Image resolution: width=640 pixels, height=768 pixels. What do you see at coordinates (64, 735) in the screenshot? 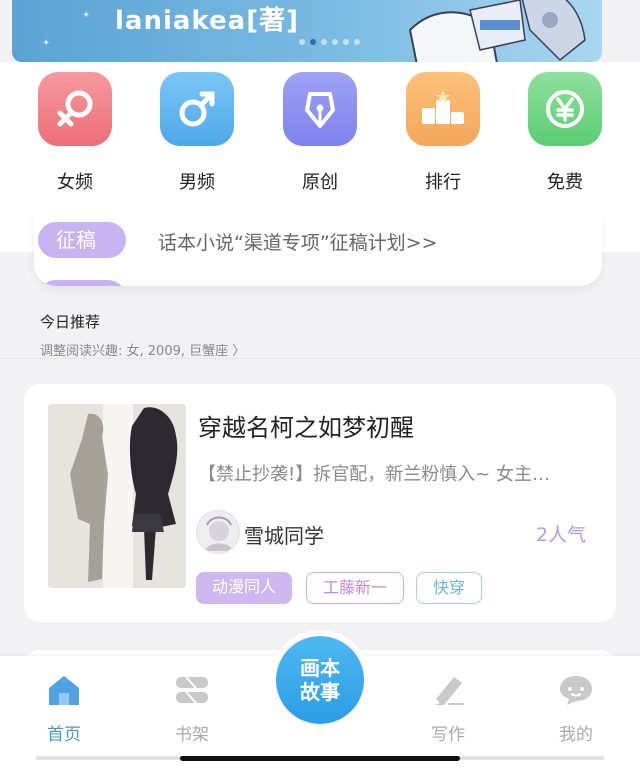
I see `nav-label: 首页` at bounding box center [64, 735].